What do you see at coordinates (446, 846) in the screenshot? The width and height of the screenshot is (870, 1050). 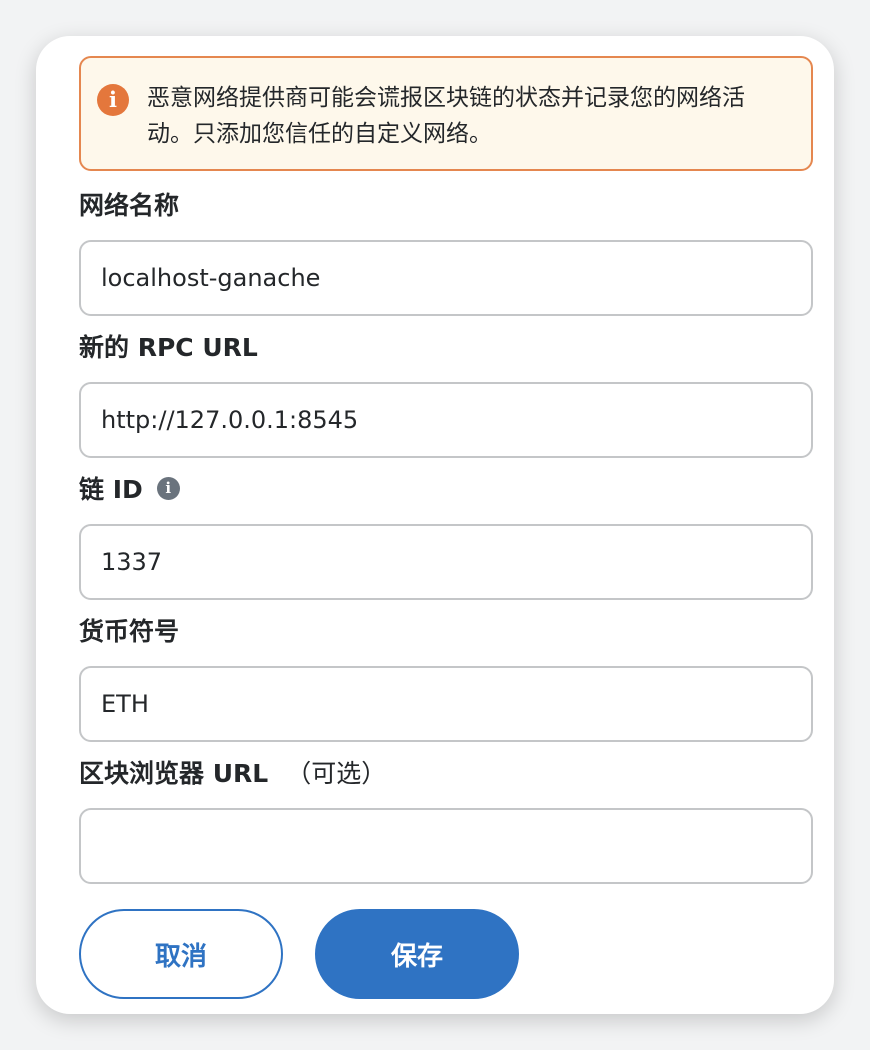 I see `block-explorer-input` at bounding box center [446, 846].